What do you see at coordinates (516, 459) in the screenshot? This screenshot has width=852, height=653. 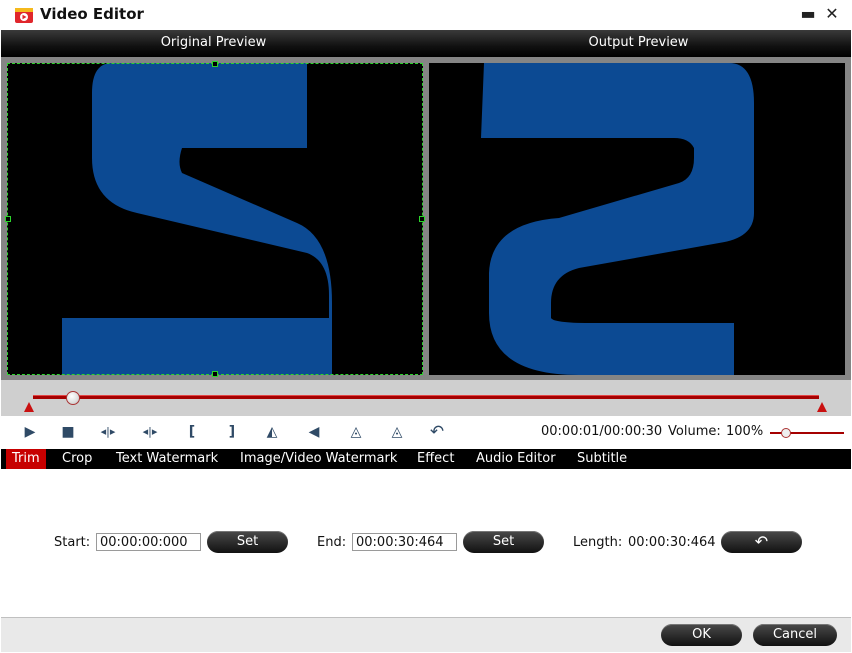 I see `tab-audio-editor: Audio Editor` at bounding box center [516, 459].